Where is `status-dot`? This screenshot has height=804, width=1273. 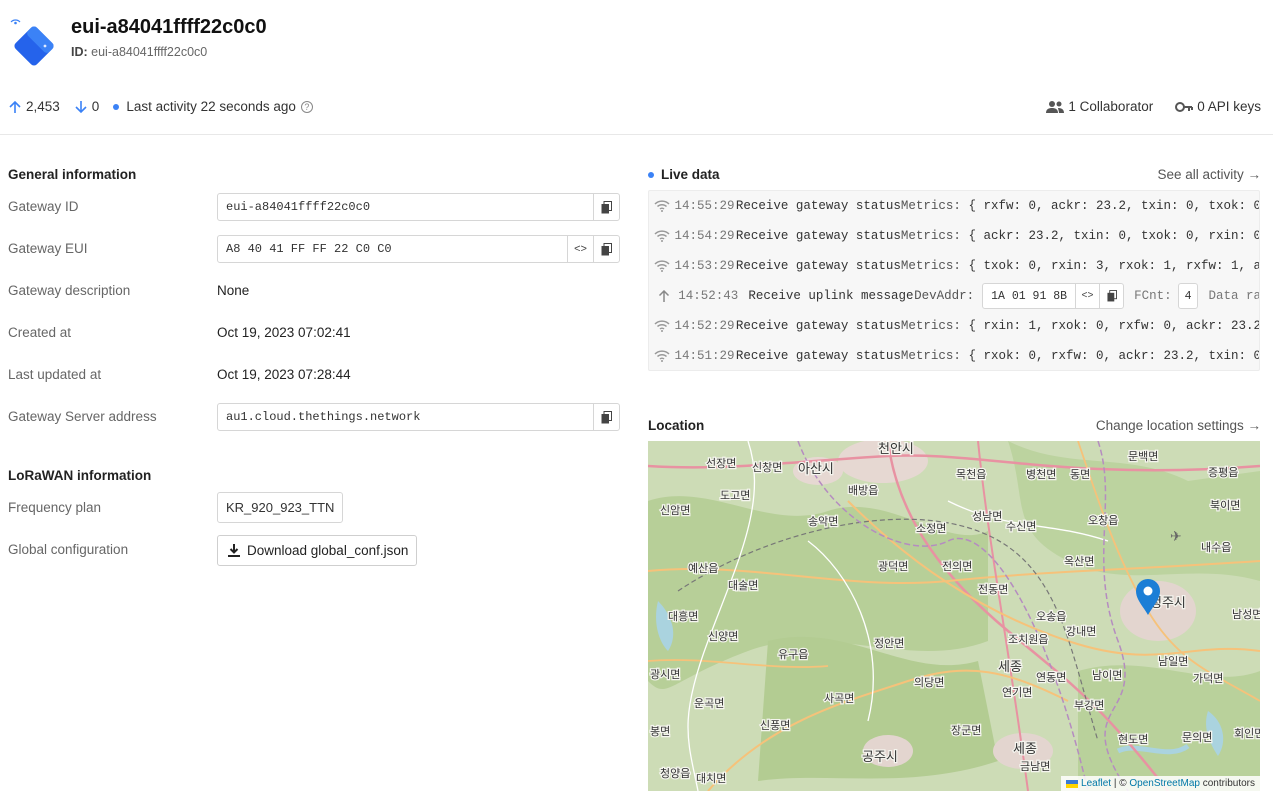
status-dot is located at coordinates (116, 106).